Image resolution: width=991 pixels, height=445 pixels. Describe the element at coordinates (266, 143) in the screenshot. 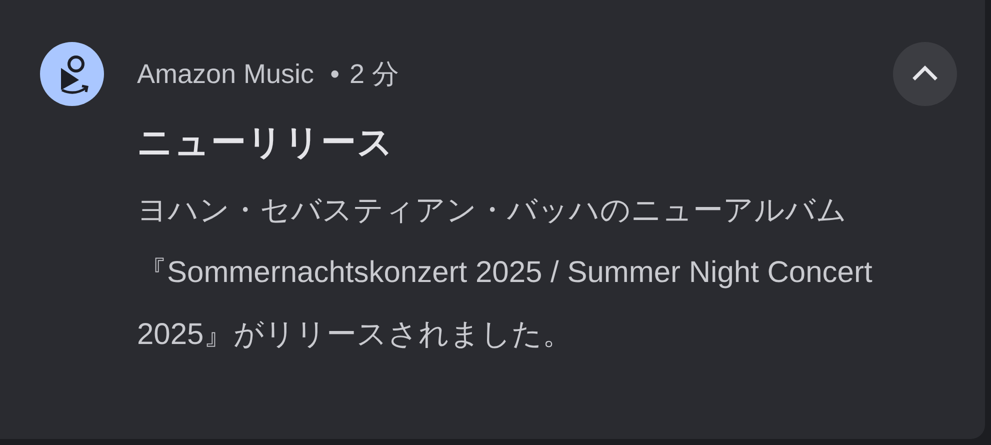

I see `notification-title: ニューリリース` at that location.